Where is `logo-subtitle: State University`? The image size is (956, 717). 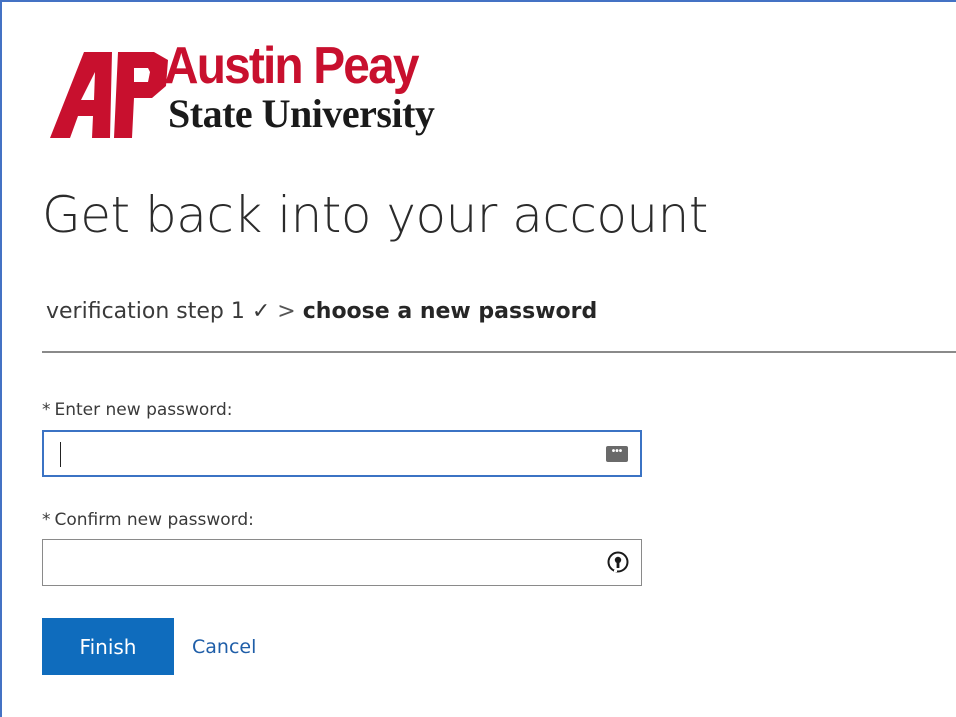 logo-subtitle: State University is located at coordinates (301, 113).